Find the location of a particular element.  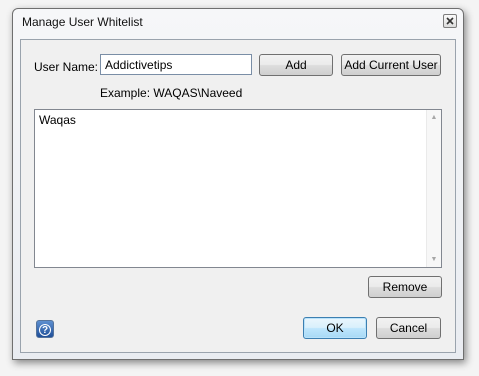

close-icon is located at coordinates (450, 21).